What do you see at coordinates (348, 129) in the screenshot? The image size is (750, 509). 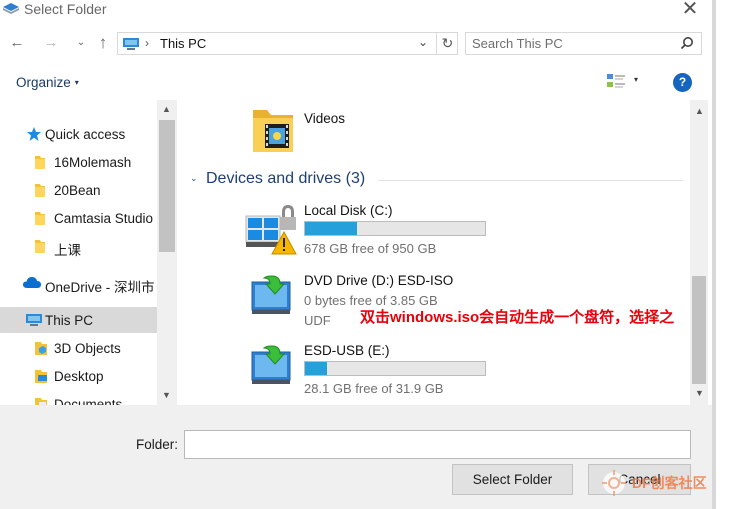 I see `videos-folder-item: Videos` at bounding box center [348, 129].